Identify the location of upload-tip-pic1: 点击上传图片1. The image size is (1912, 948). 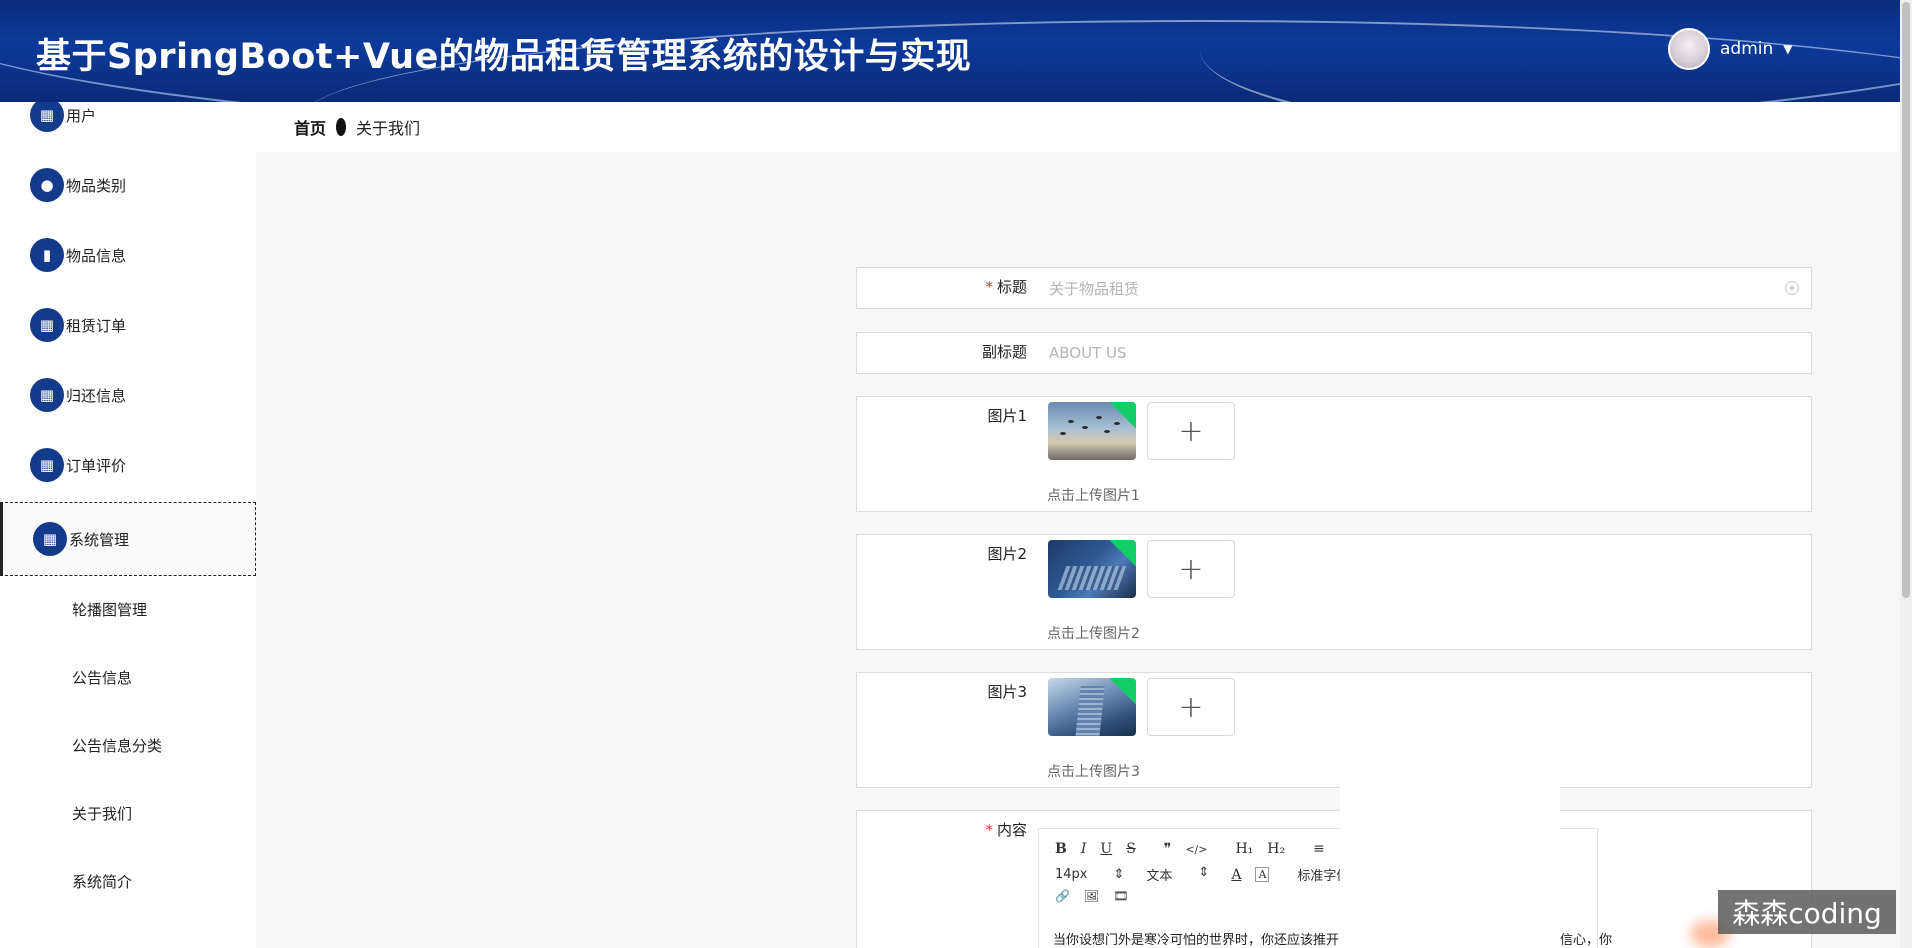
(1093, 496).